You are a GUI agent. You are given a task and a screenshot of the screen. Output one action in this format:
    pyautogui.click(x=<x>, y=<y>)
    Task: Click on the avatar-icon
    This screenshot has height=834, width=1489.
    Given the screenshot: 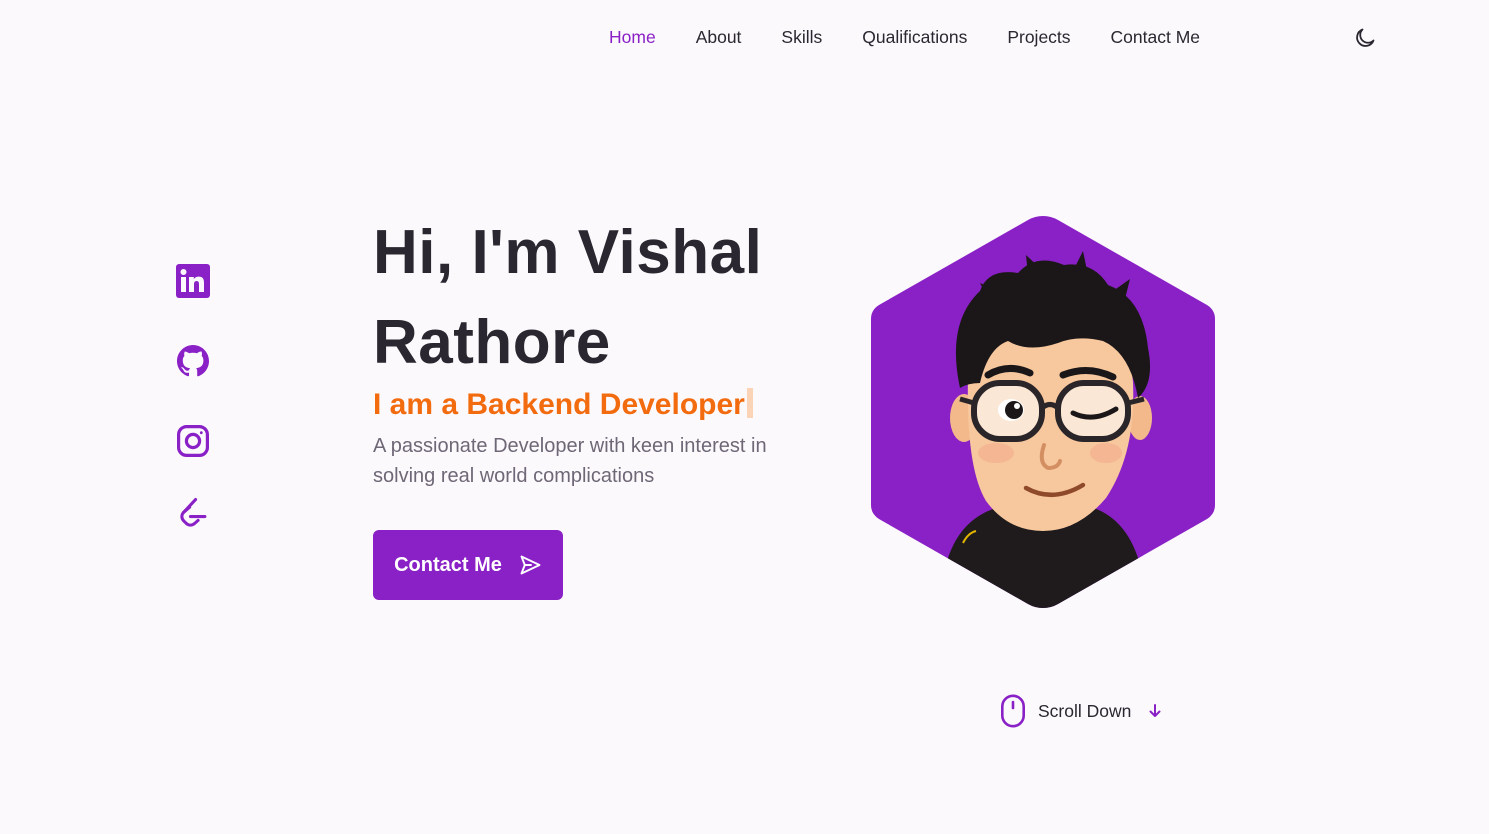 What is the action you would take?
    pyautogui.click(x=1043, y=412)
    